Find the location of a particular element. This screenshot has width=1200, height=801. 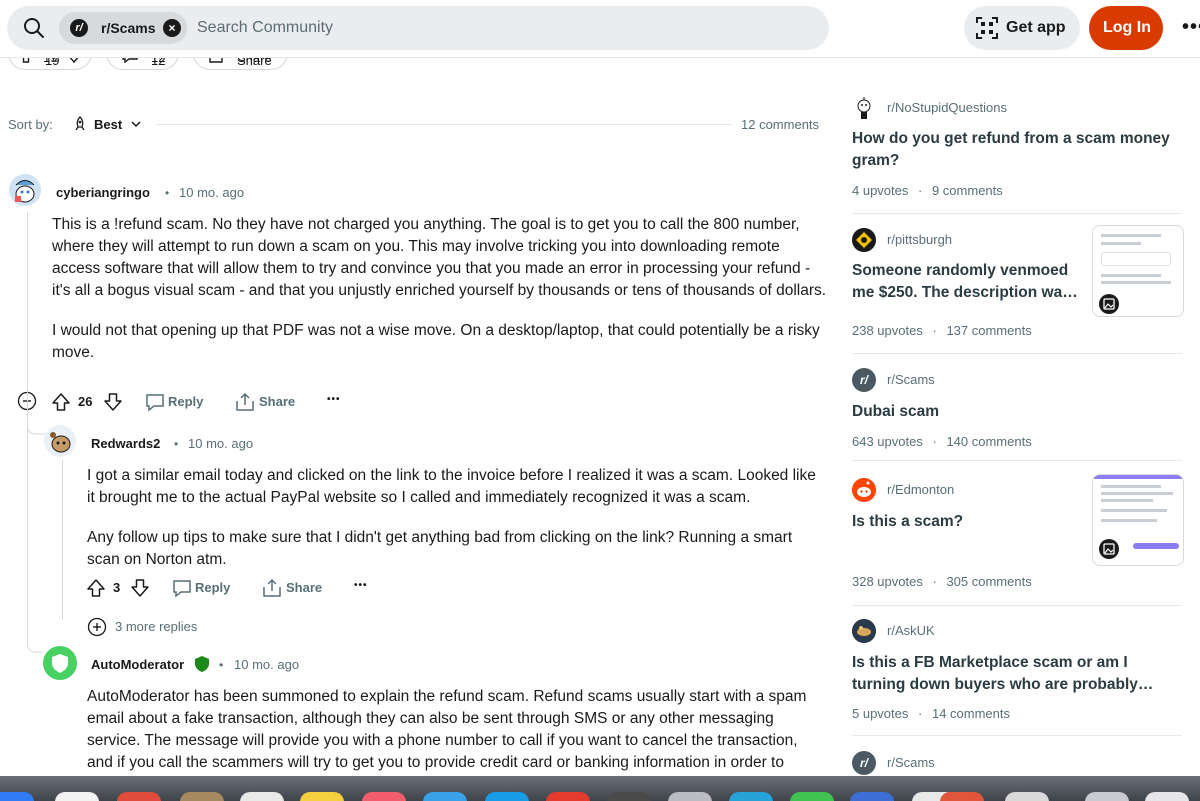

subreddit-name: r/AskUK is located at coordinates (911, 630).